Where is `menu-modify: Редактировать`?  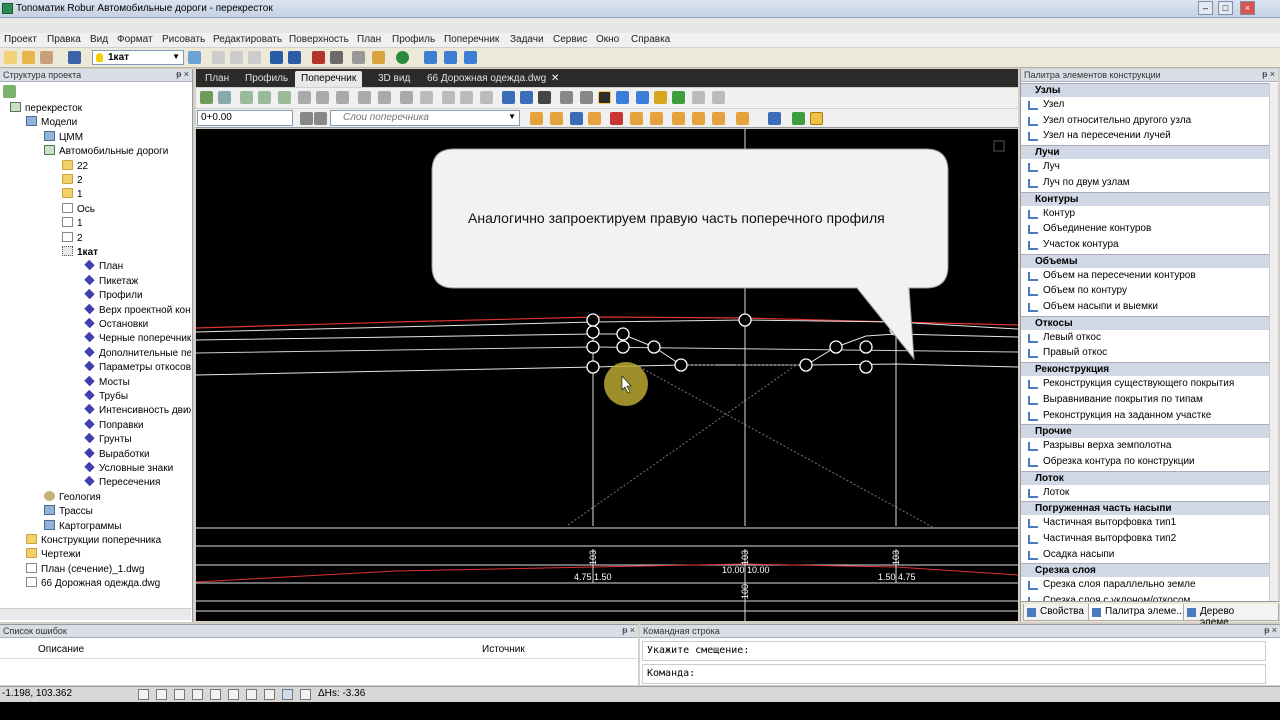
menu-modify: Редактировать is located at coordinates (247, 39).